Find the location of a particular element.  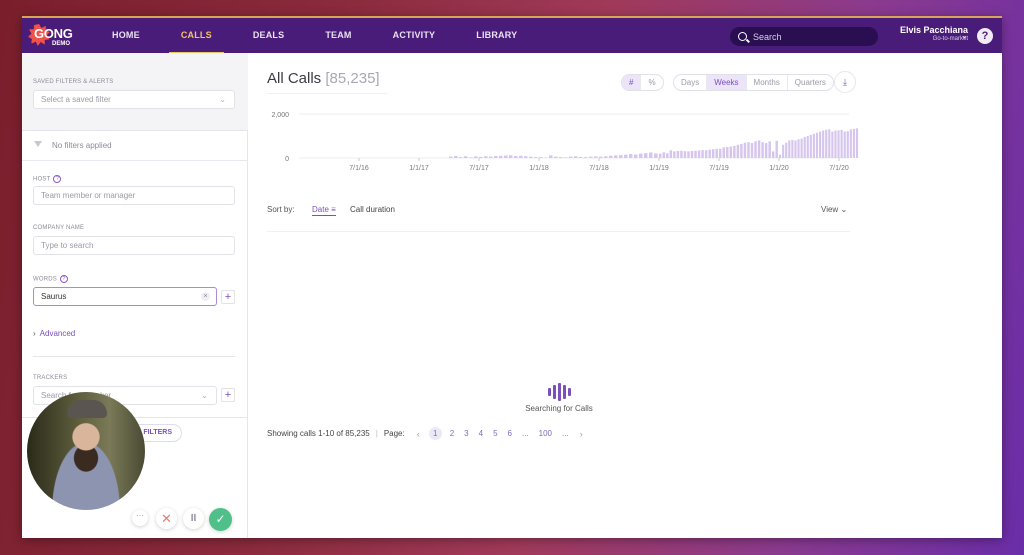

view-menu: View ⌄ is located at coordinates (834, 209).